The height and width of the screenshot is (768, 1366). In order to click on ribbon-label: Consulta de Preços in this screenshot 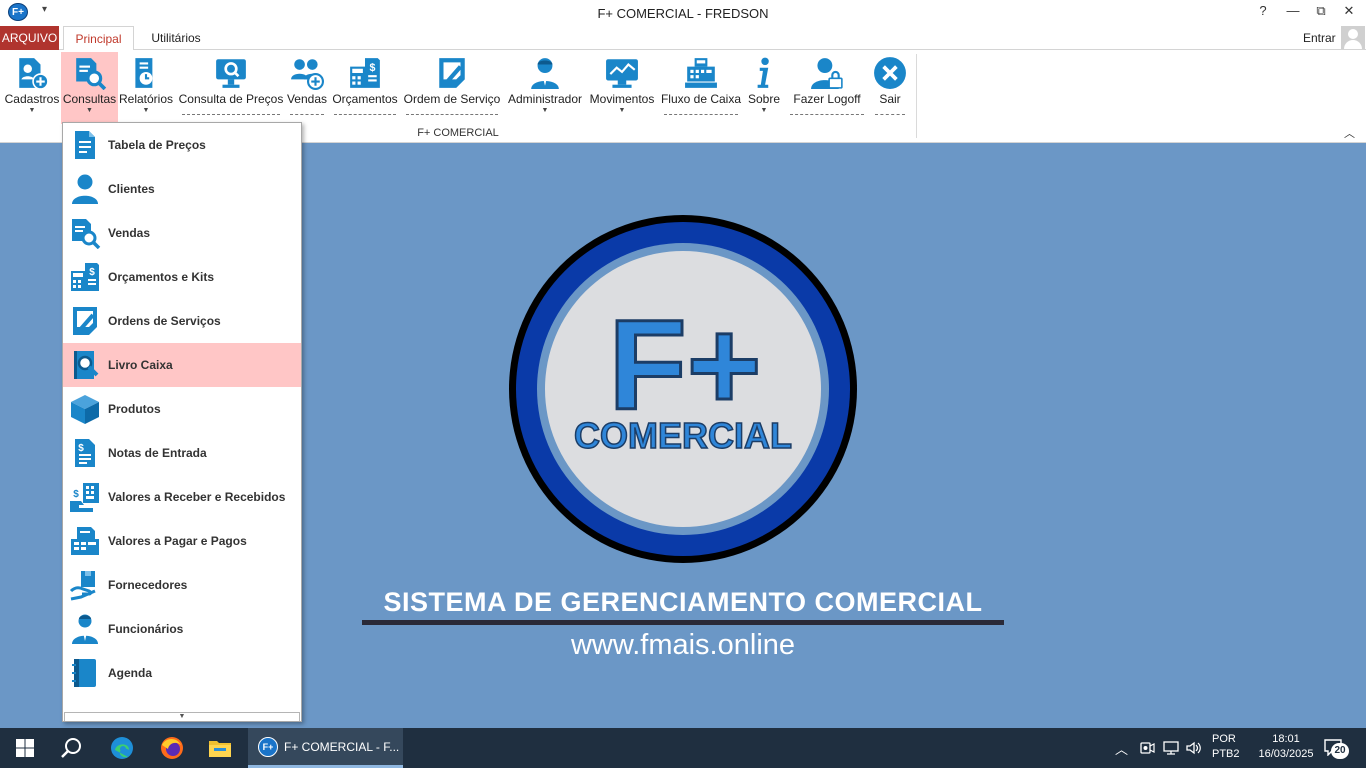, I will do `click(231, 99)`.